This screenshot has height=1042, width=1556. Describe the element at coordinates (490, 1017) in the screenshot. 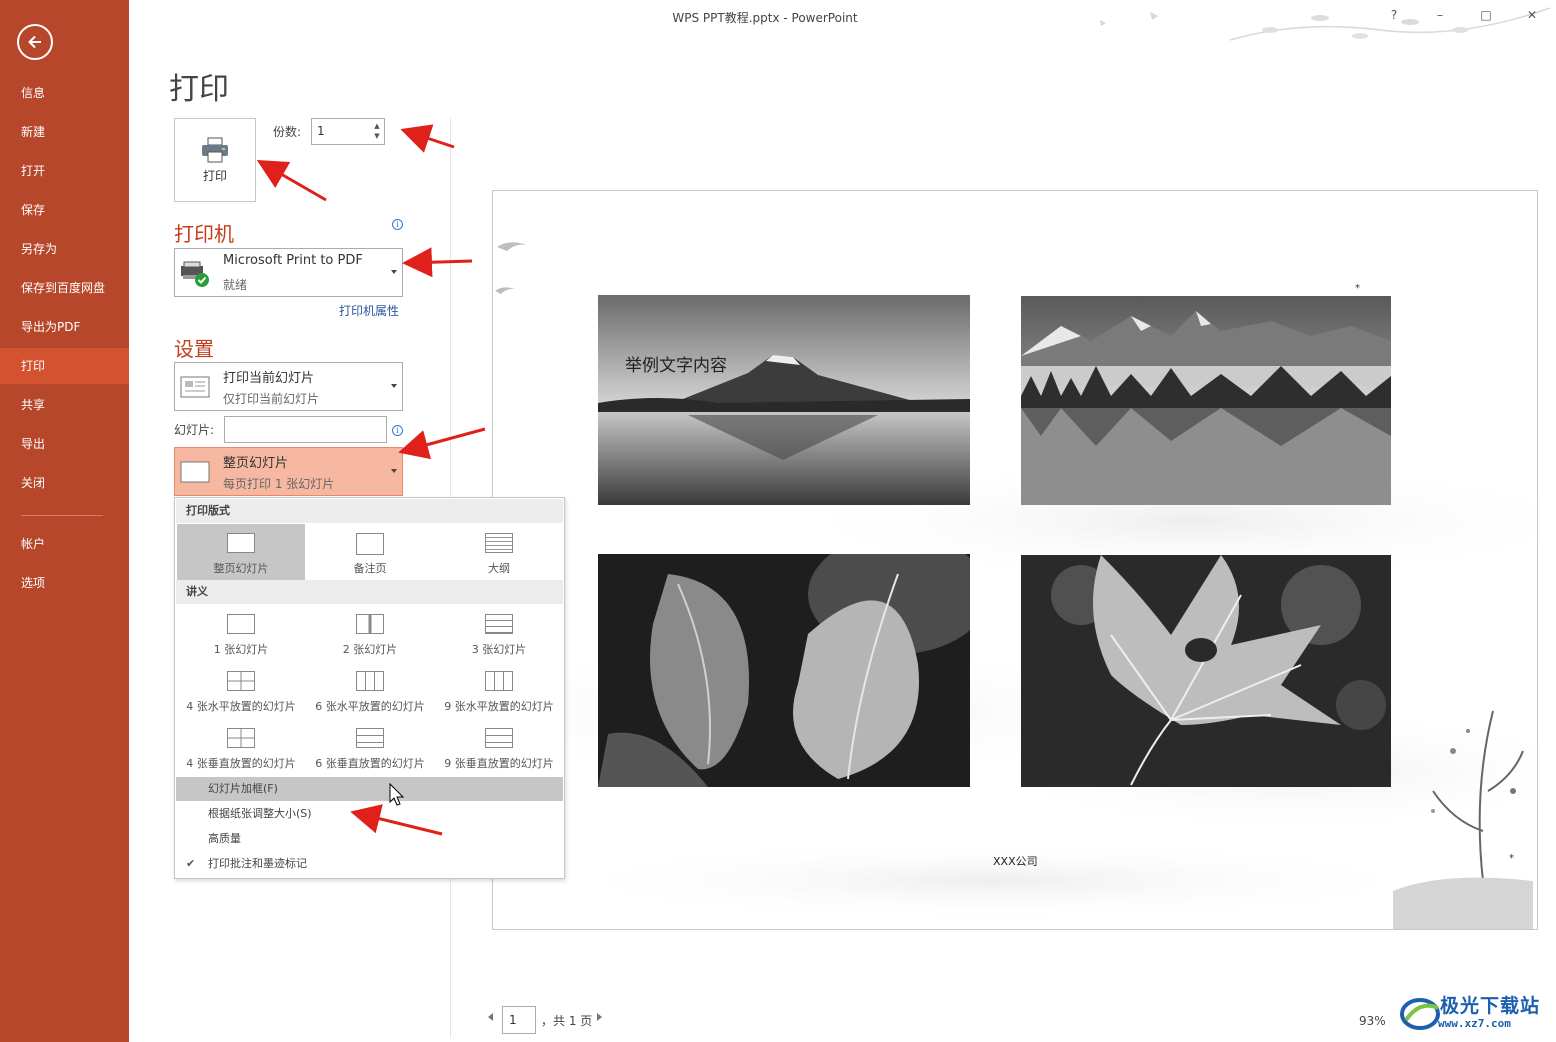

I see `prev-page-icon` at that location.